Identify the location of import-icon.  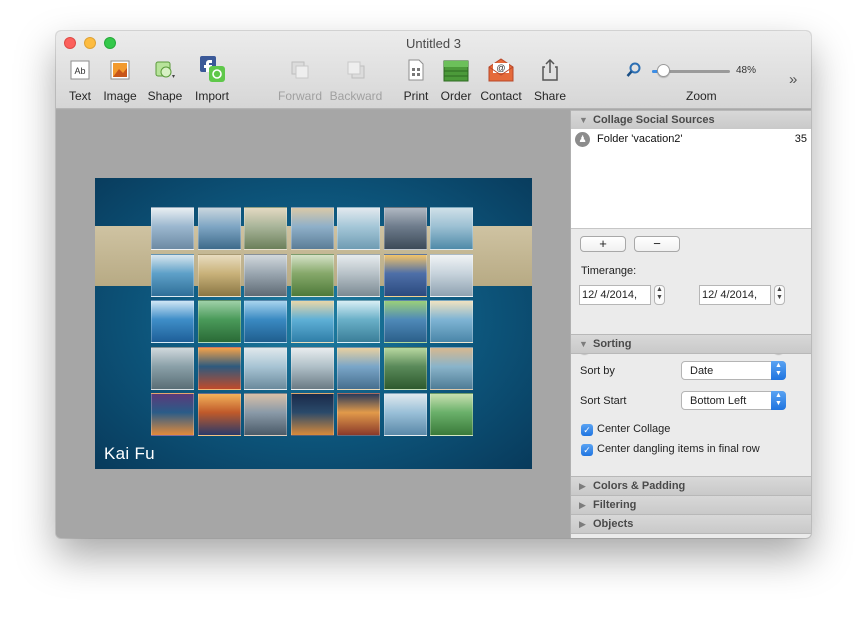
(212, 69).